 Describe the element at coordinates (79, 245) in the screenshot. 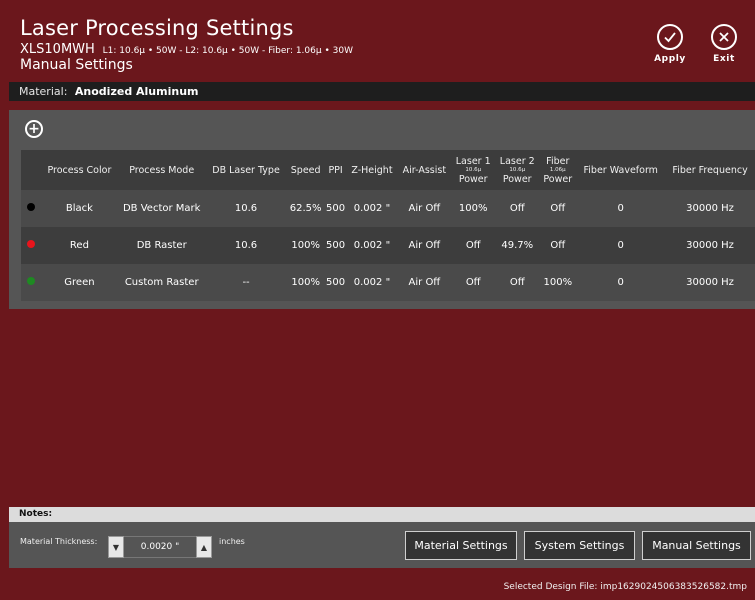

I see `cell-process-color: Red` at that location.